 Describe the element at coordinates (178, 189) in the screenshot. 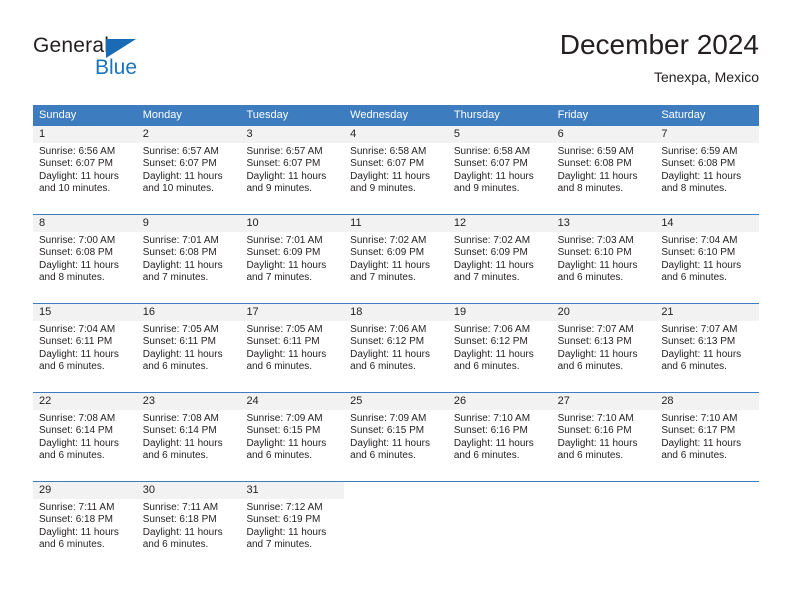

I see `daylight-text-line2: and 10 minutes.` at that location.